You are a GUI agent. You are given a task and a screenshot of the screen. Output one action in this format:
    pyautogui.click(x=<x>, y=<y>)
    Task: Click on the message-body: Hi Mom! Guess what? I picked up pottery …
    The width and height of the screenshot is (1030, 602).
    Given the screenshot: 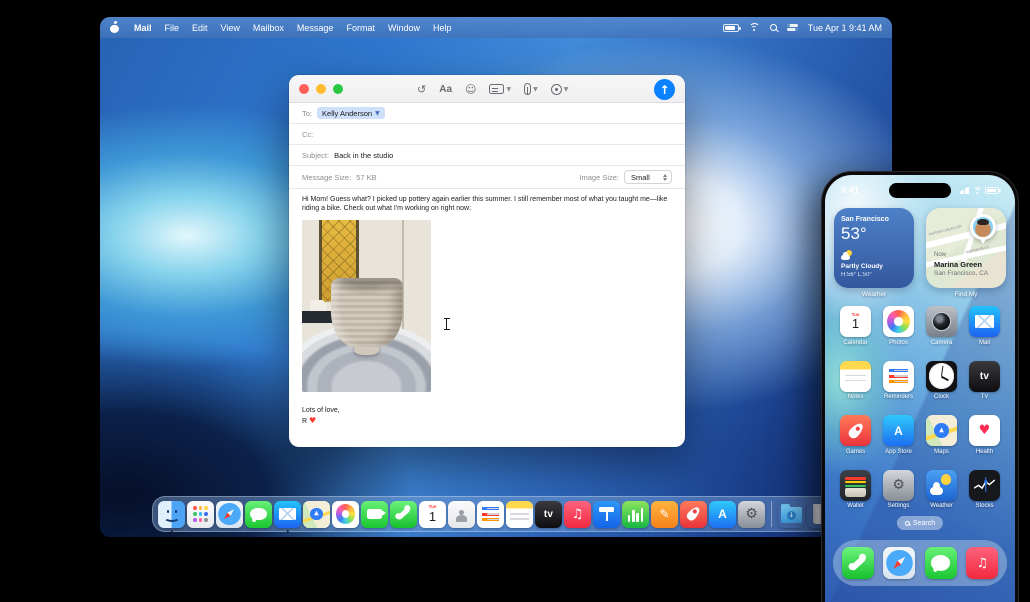 What is the action you would take?
    pyautogui.click(x=487, y=290)
    